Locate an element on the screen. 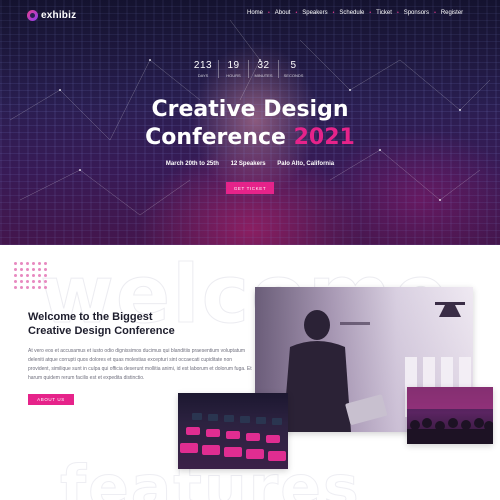 This screenshot has height=500, width=500. countdown-label: Hours is located at coordinates (233, 75).